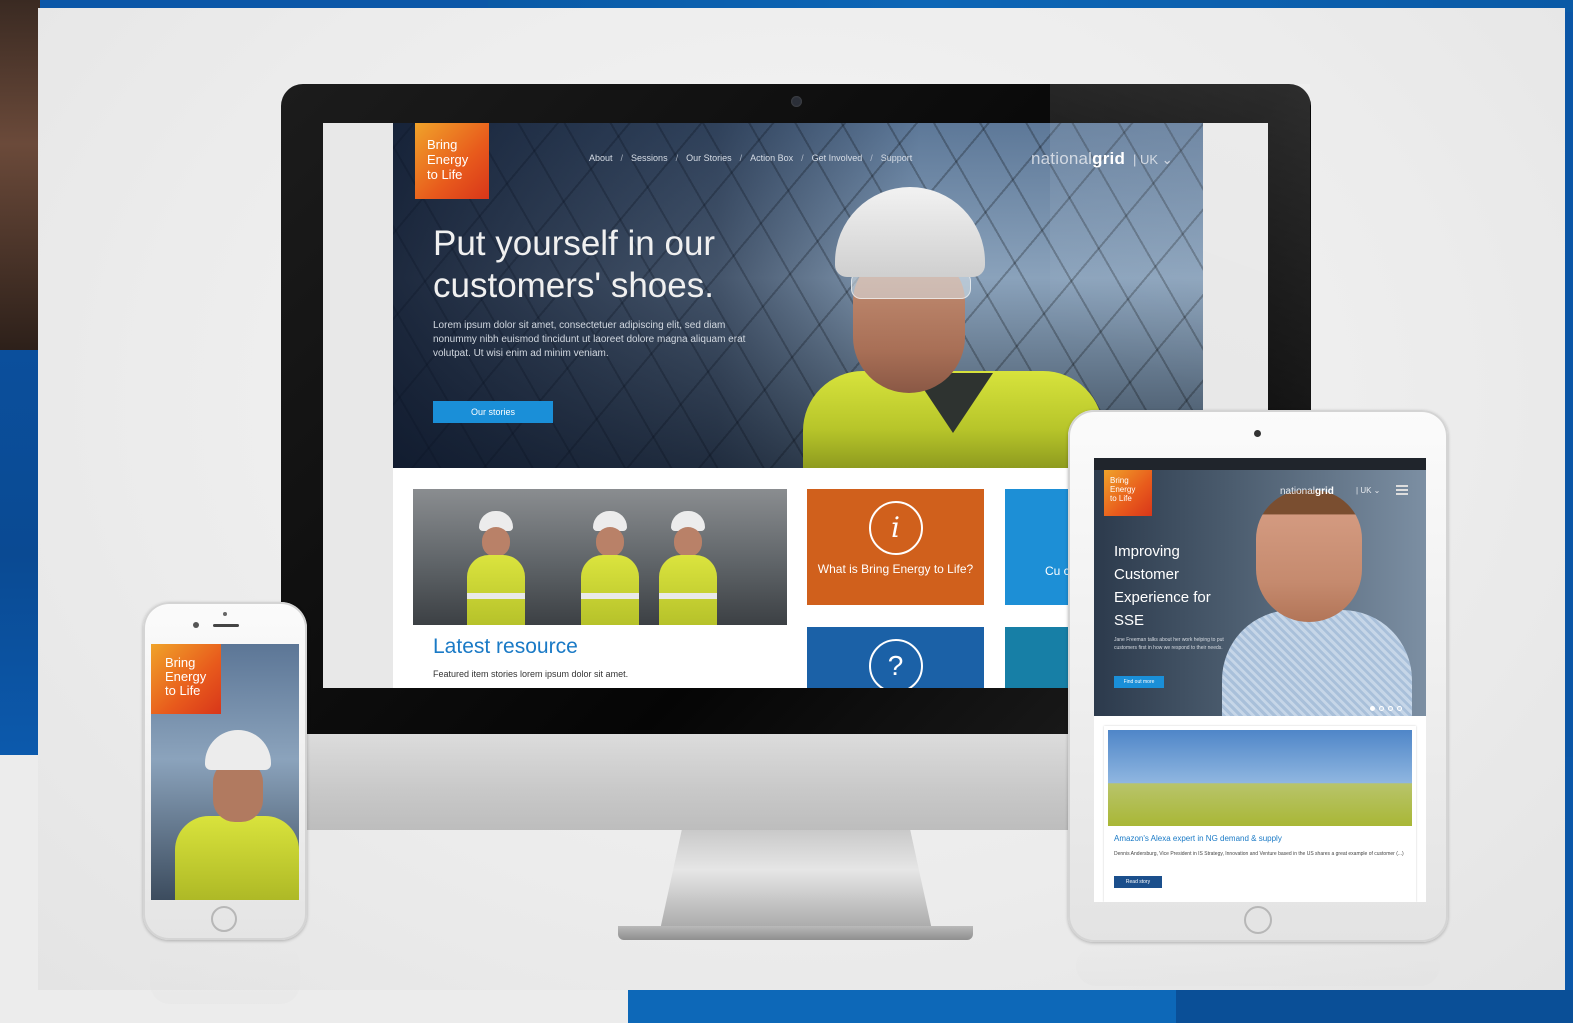 This screenshot has height=1023, width=1573. What do you see at coordinates (1386, 708) in the screenshot?
I see `carousel-dots` at bounding box center [1386, 708].